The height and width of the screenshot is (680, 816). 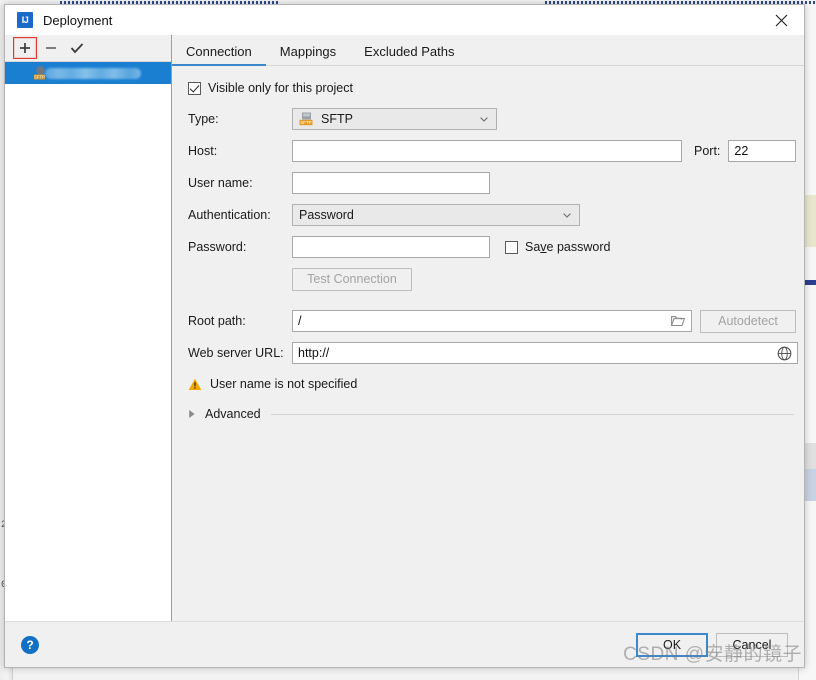 What do you see at coordinates (236, 353) in the screenshot?
I see `web-server-url-label: Web server URL:` at bounding box center [236, 353].